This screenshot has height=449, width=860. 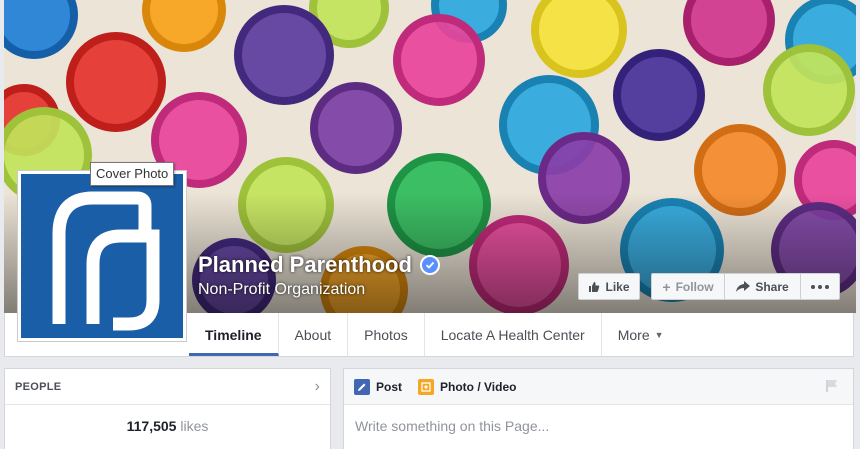 I want to click on like-button-label: Like, so click(x=617, y=286).